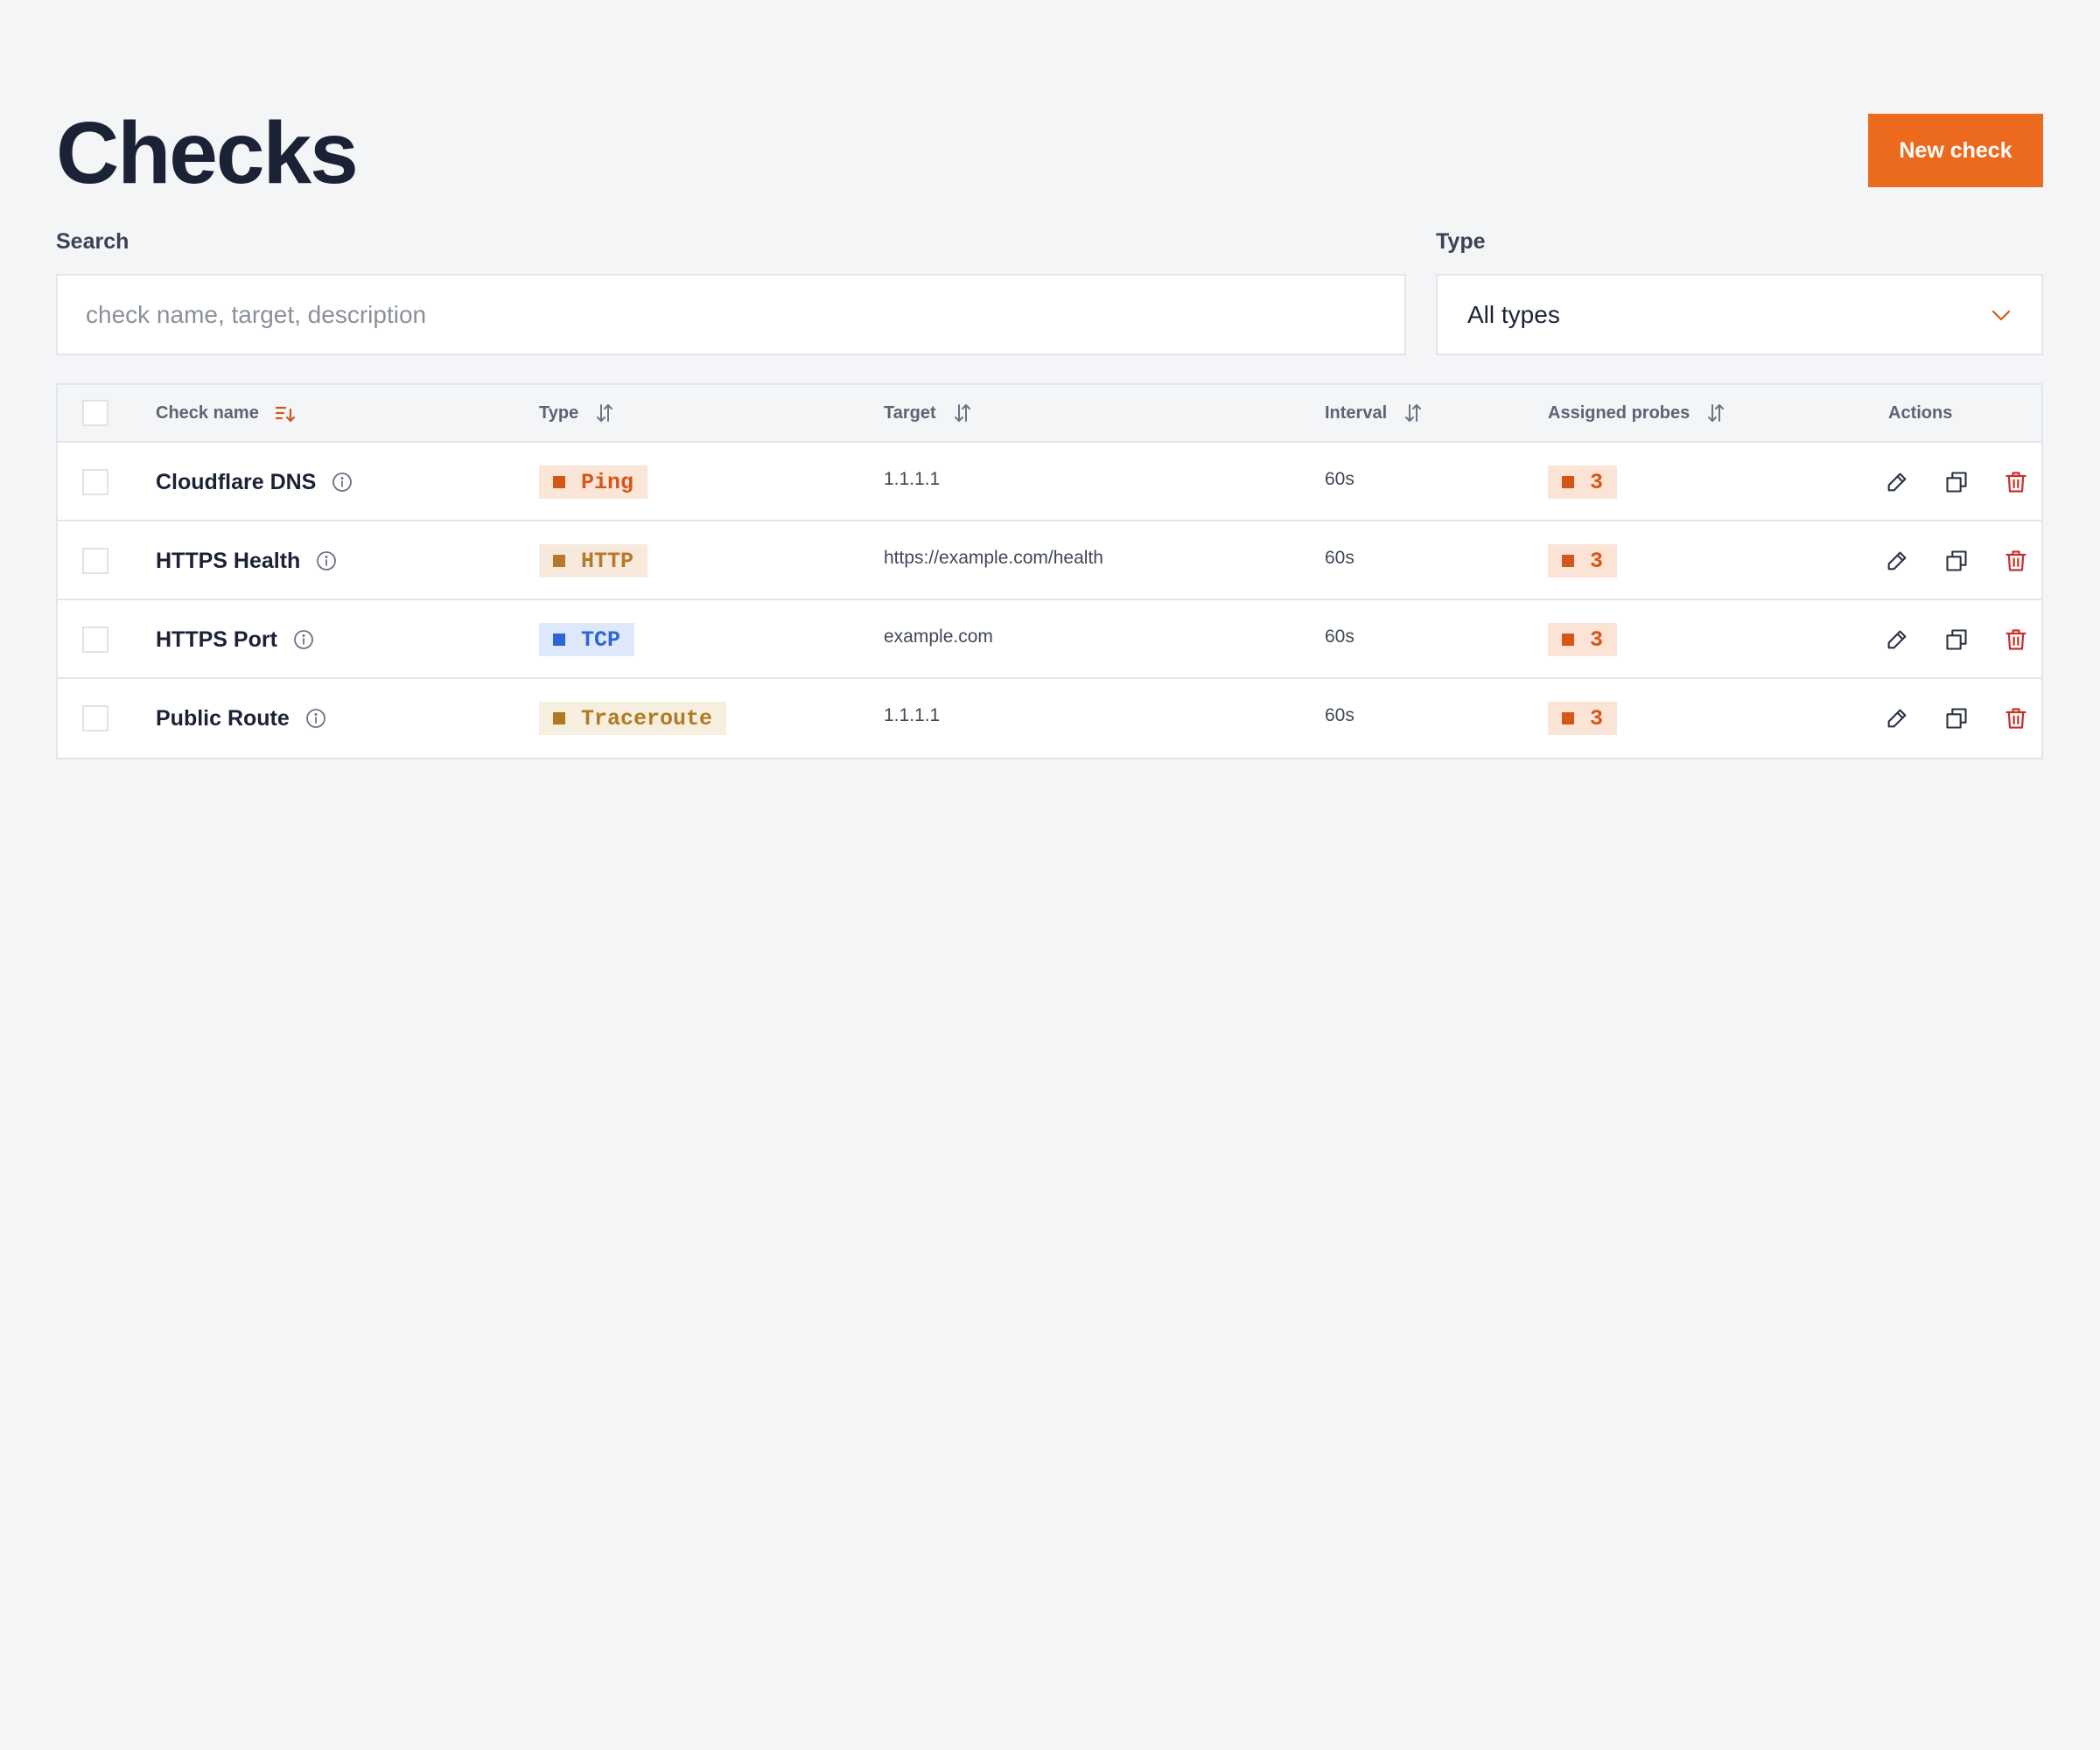 The image size is (2100, 1750). I want to click on check-target: example.com, so click(938, 636).